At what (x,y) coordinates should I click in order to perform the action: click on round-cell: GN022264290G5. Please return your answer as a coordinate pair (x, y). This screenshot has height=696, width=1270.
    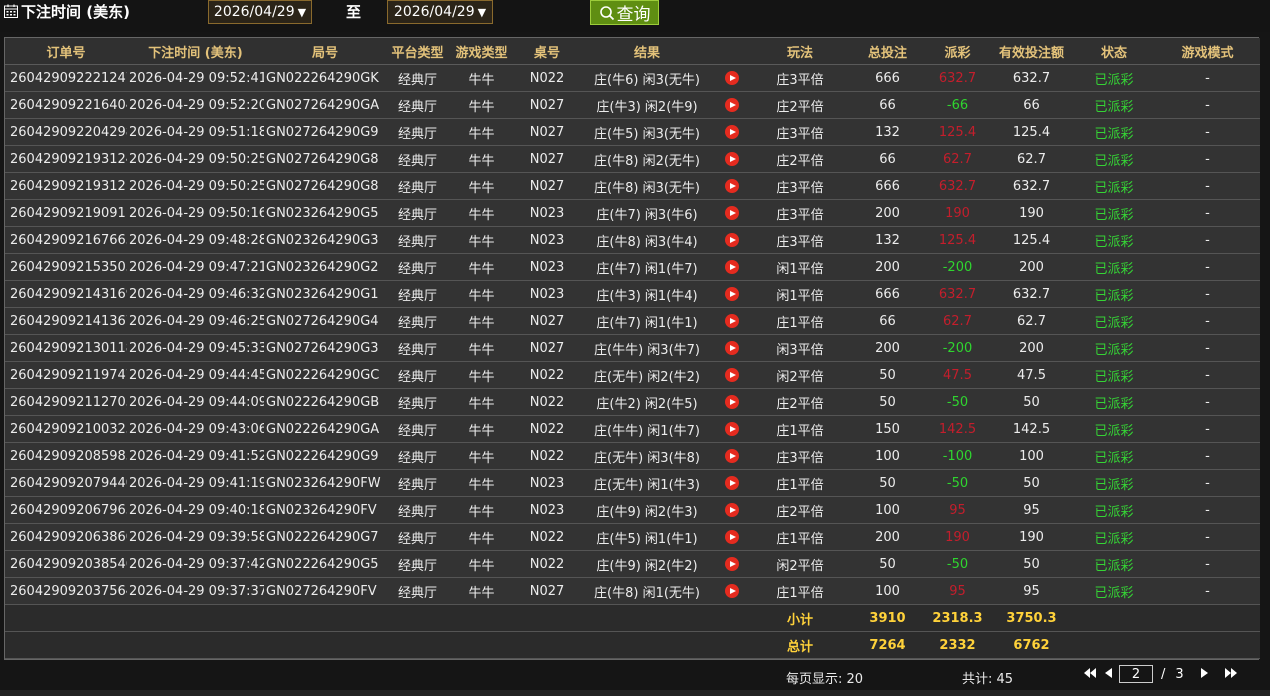
    Looking at the image, I should click on (325, 564).